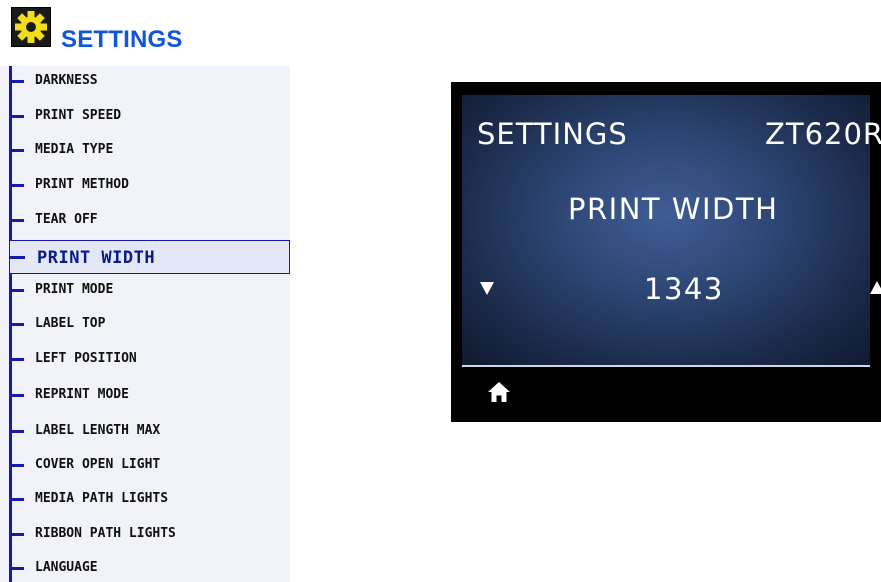 Image resolution: width=881 pixels, height=582 pixels. Describe the element at coordinates (98, 430) in the screenshot. I see `menu-item-label: LABEL LENGTH MAX` at that location.